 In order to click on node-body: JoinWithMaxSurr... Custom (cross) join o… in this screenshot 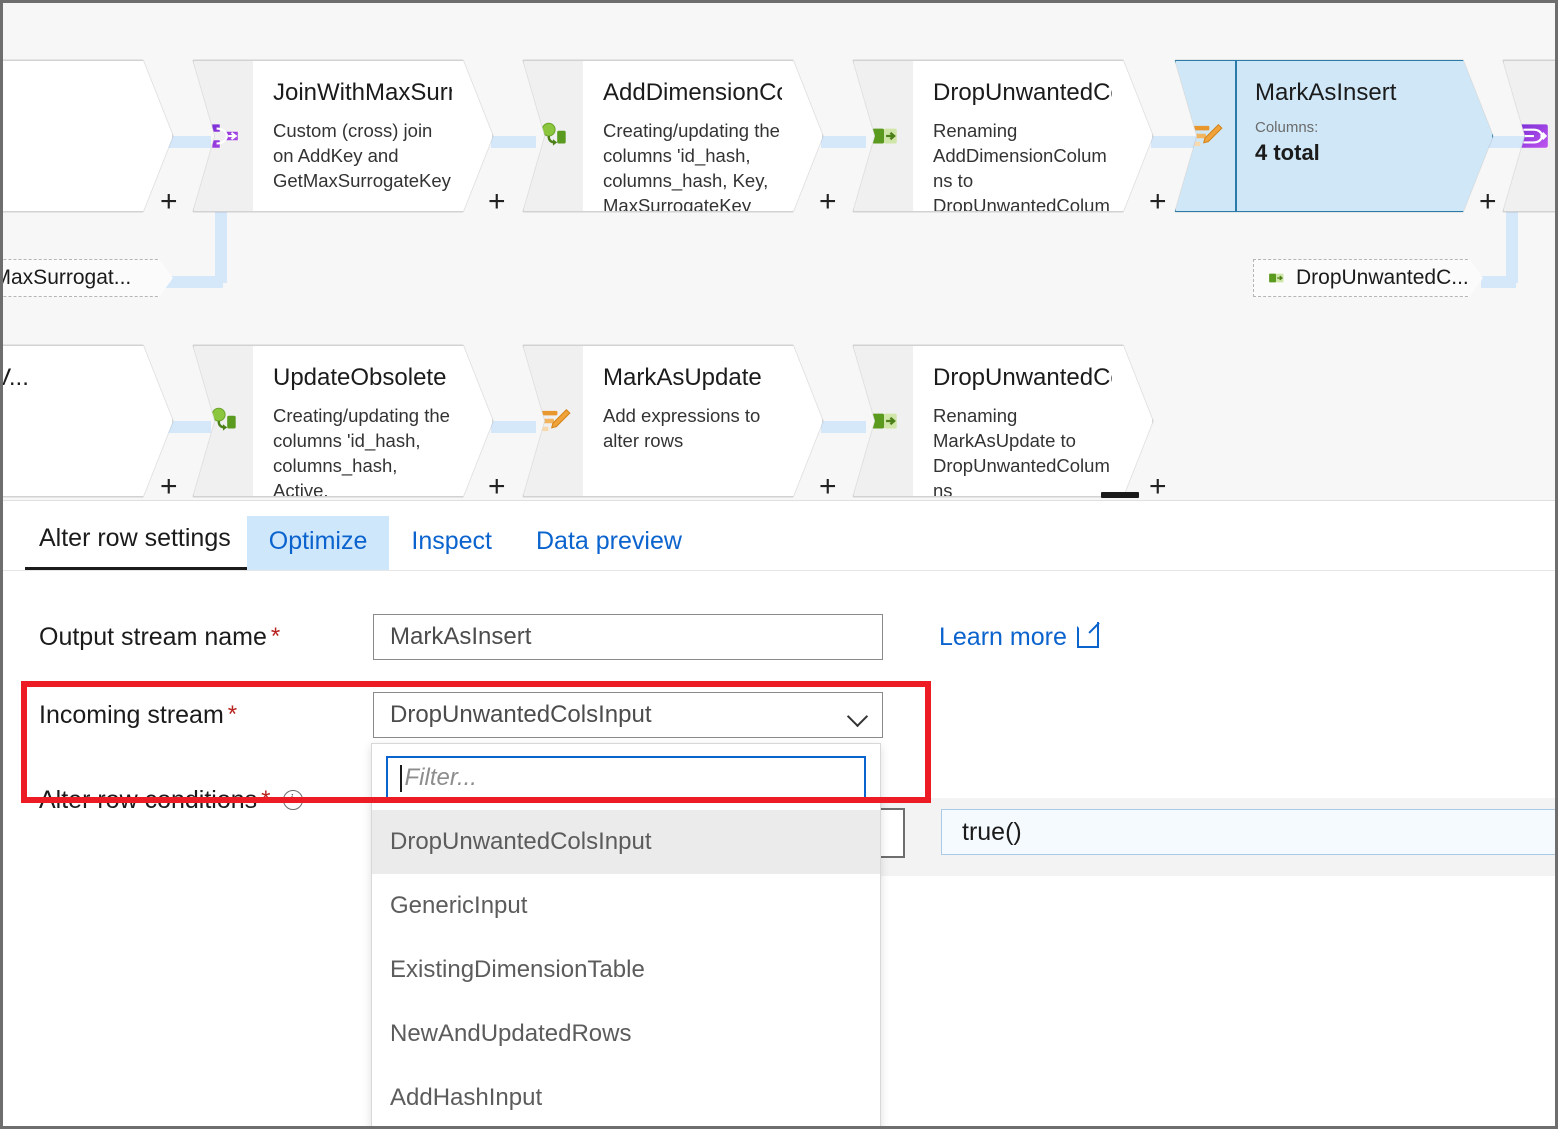, I will do `click(373, 136)`.